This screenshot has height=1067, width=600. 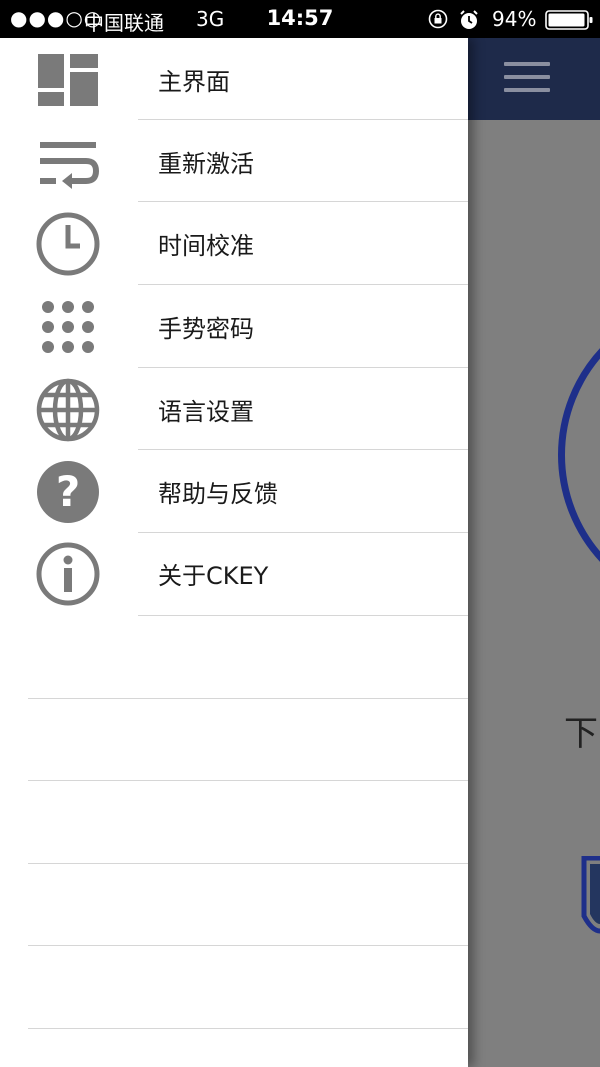 I want to click on rotation-lock-icon, so click(x=438, y=19).